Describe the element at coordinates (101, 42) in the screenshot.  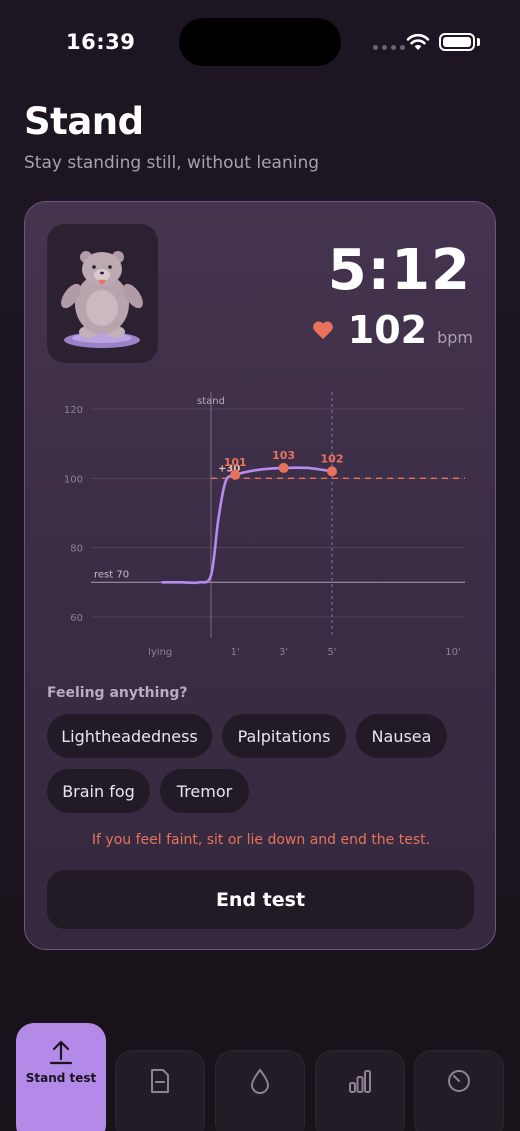
I see `status-time: 16:39` at that location.